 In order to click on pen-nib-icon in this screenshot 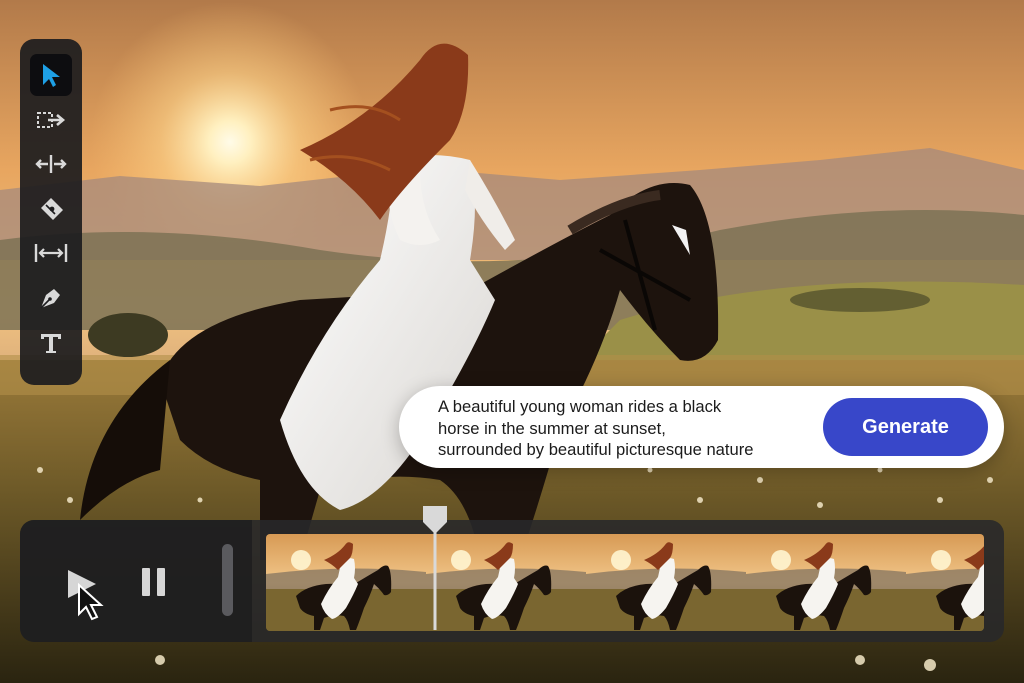, I will do `click(50, 298)`.